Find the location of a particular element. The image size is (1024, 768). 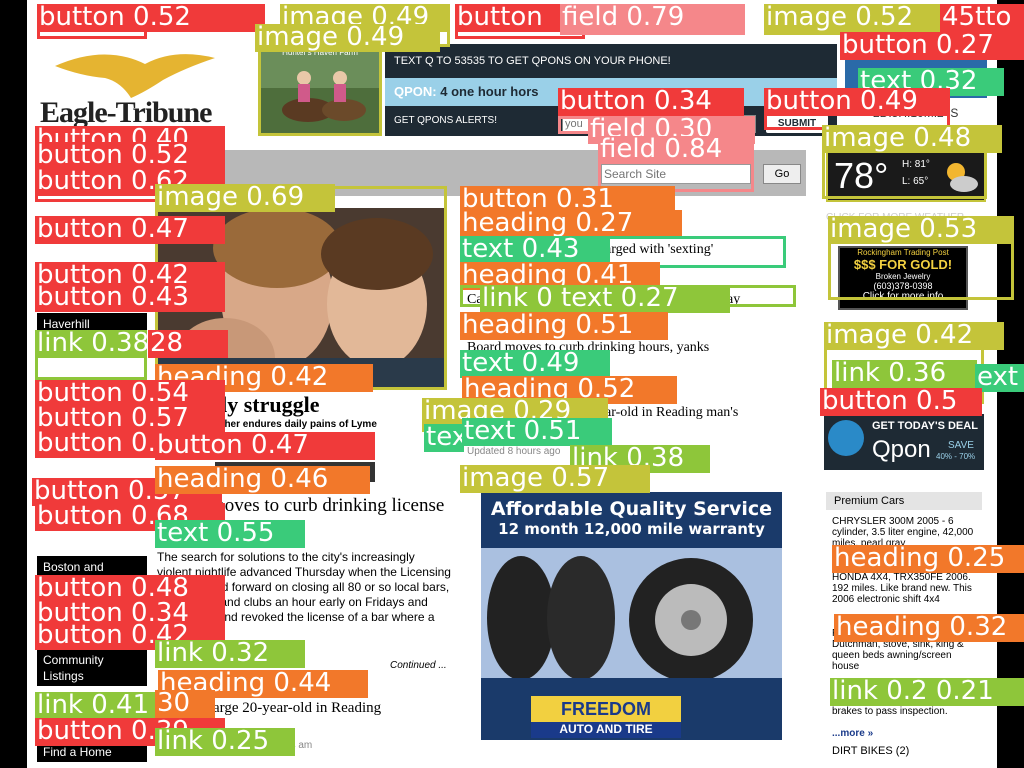

site-logo-text: Eagle-Tribune is located at coordinates (145, 113).